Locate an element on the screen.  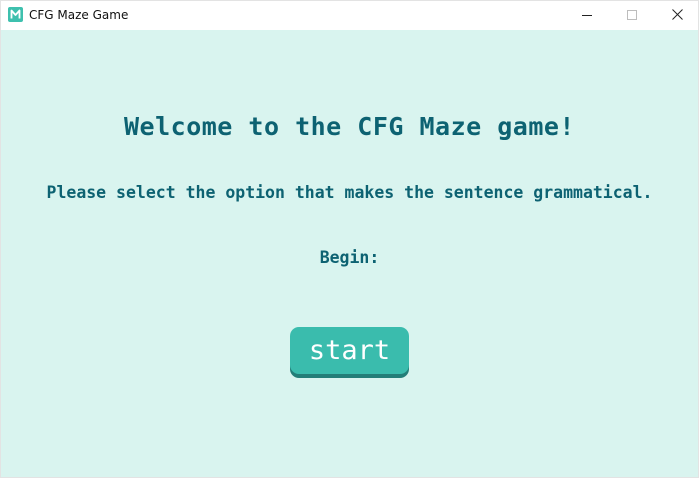
start-button: start is located at coordinates (349, 350).